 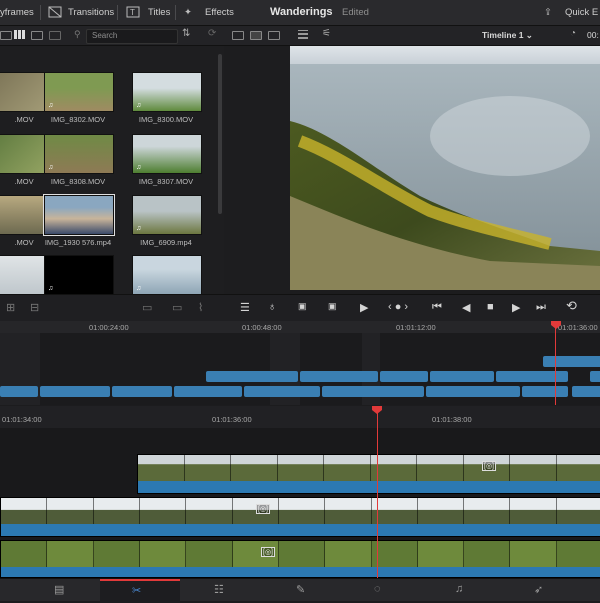 What do you see at coordinates (466, 307) in the screenshot?
I see `reverse-play-button: ◀` at bounding box center [466, 307].